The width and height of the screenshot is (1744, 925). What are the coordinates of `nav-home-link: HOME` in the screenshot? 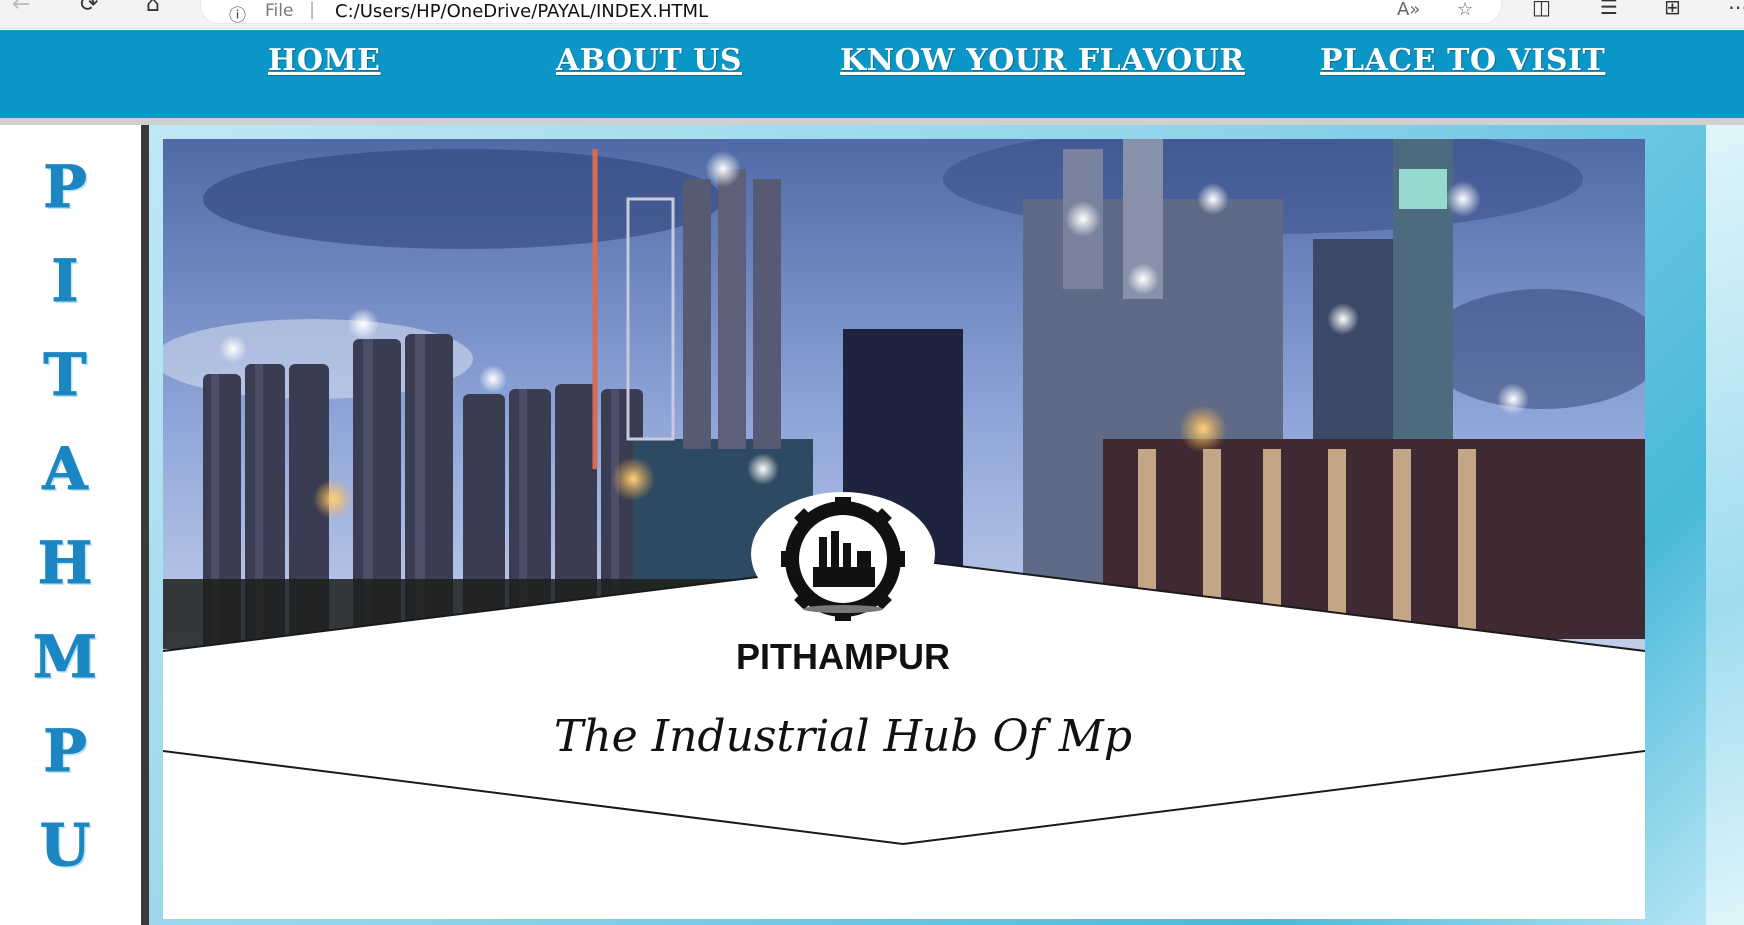 It's located at (324, 60).